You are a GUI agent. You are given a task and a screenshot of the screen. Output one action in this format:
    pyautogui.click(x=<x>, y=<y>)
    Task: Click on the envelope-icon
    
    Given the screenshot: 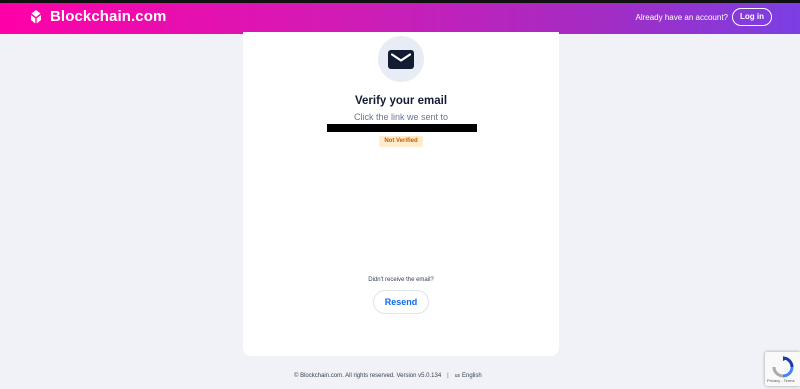 What is the action you would take?
    pyautogui.click(x=401, y=59)
    